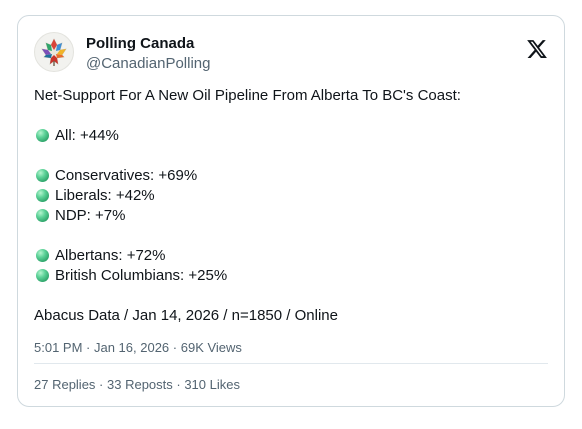 This screenshot has height=429, width=582. What do you see at coordinates (105, 195) in the screenshot?
I see `stat-text: Liberals: +42%` at bounding box center [105, 195].